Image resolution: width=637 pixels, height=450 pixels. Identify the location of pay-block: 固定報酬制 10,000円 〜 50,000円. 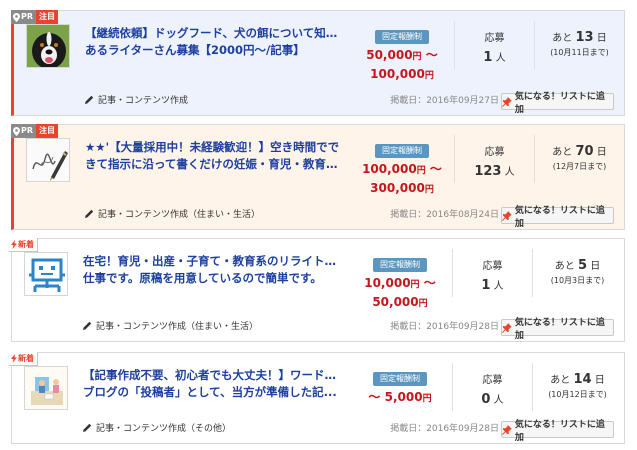
(400, 282).